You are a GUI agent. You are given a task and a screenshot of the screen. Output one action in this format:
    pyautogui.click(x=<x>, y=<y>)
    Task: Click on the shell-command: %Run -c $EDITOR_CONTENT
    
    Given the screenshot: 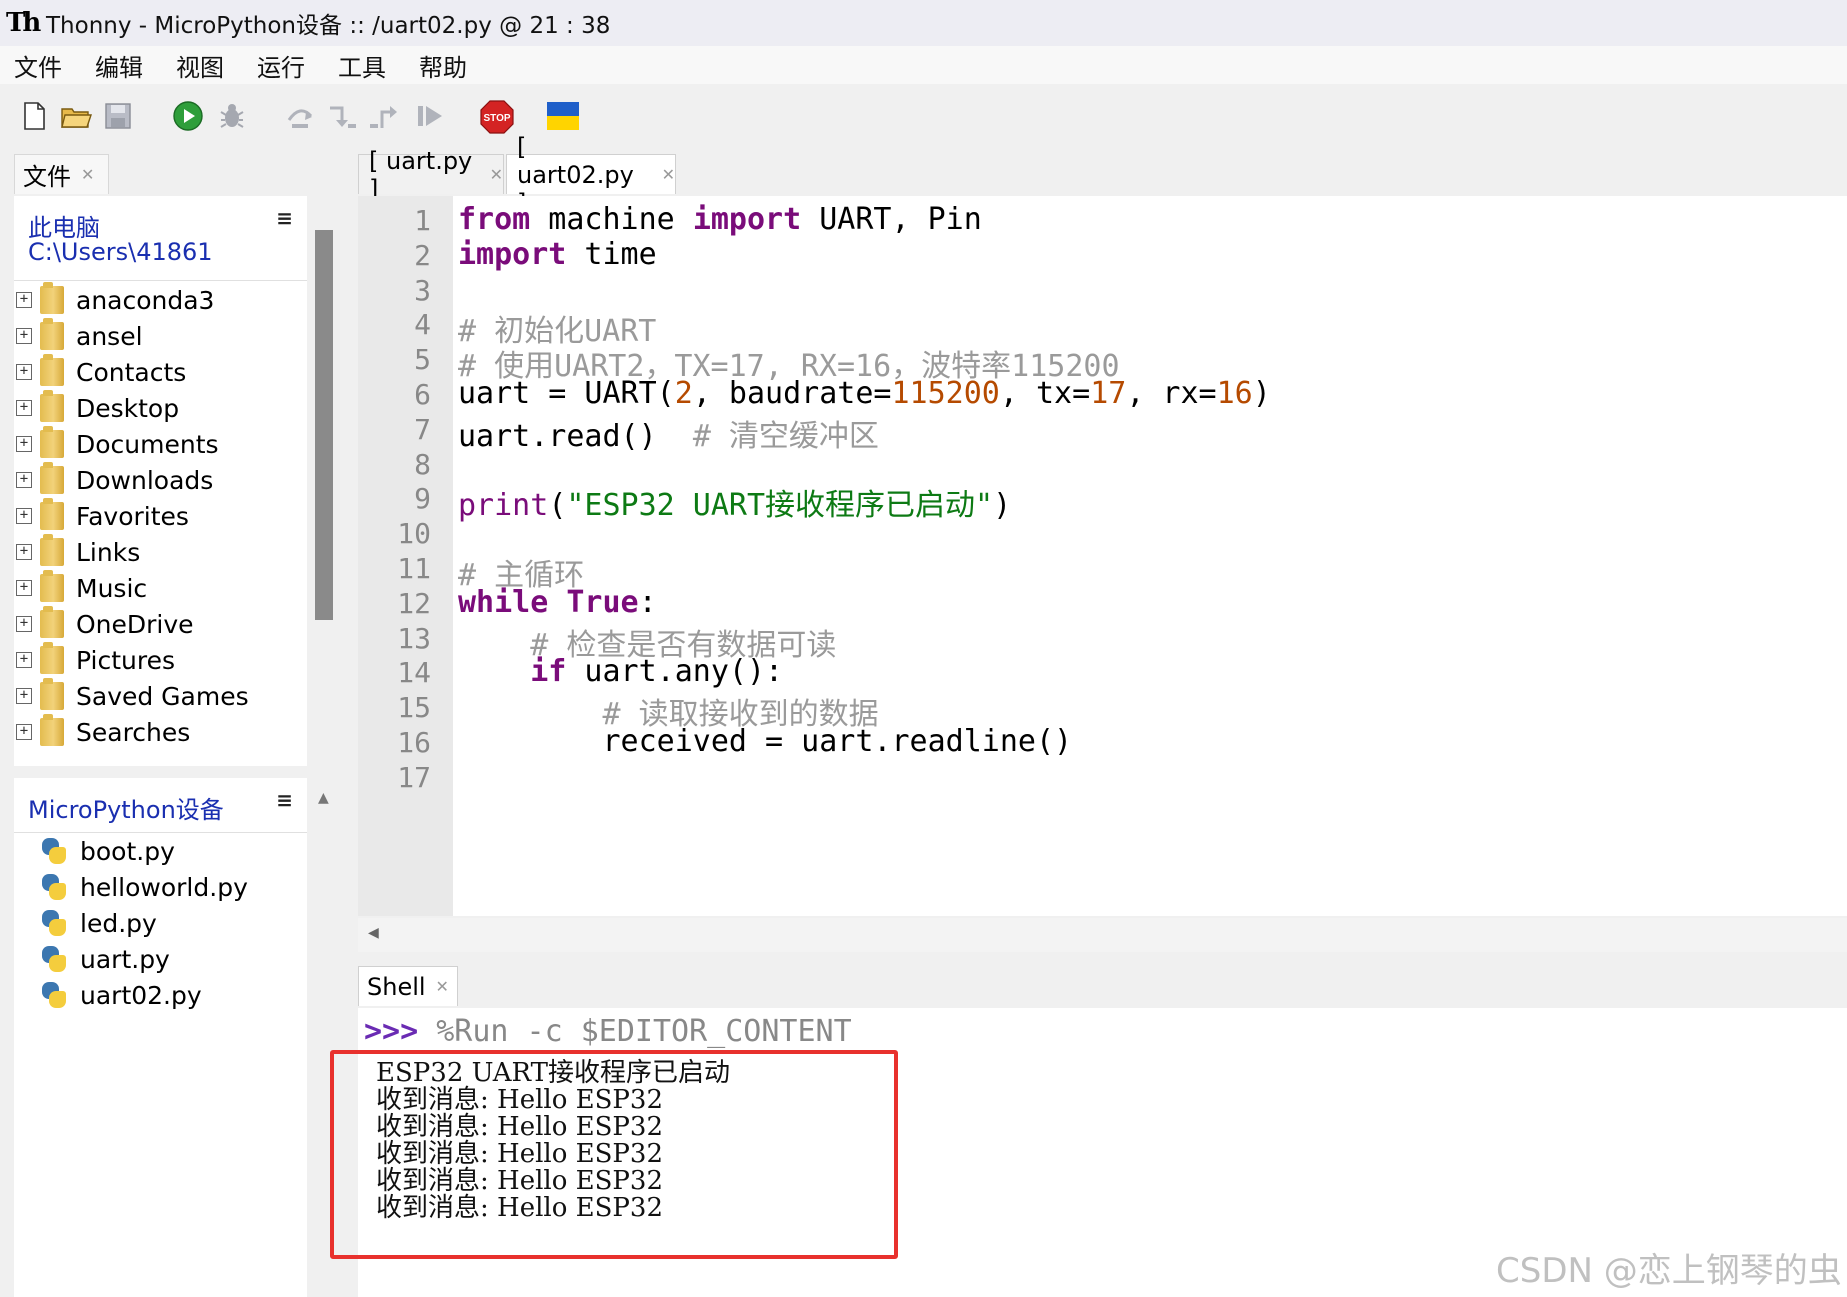 What is the action you would take?
    pyautogui.click(x=635, y=1031)
    